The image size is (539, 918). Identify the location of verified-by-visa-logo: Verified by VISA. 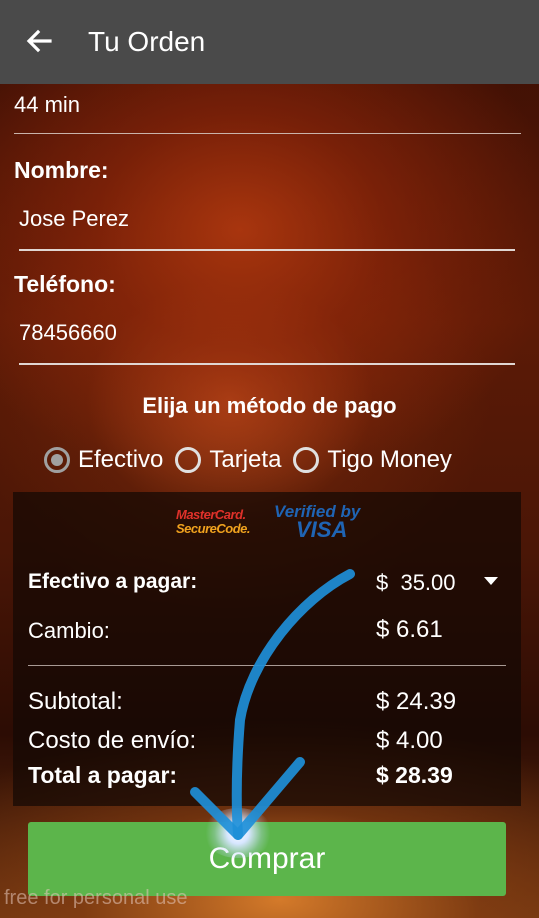
(317, 522).